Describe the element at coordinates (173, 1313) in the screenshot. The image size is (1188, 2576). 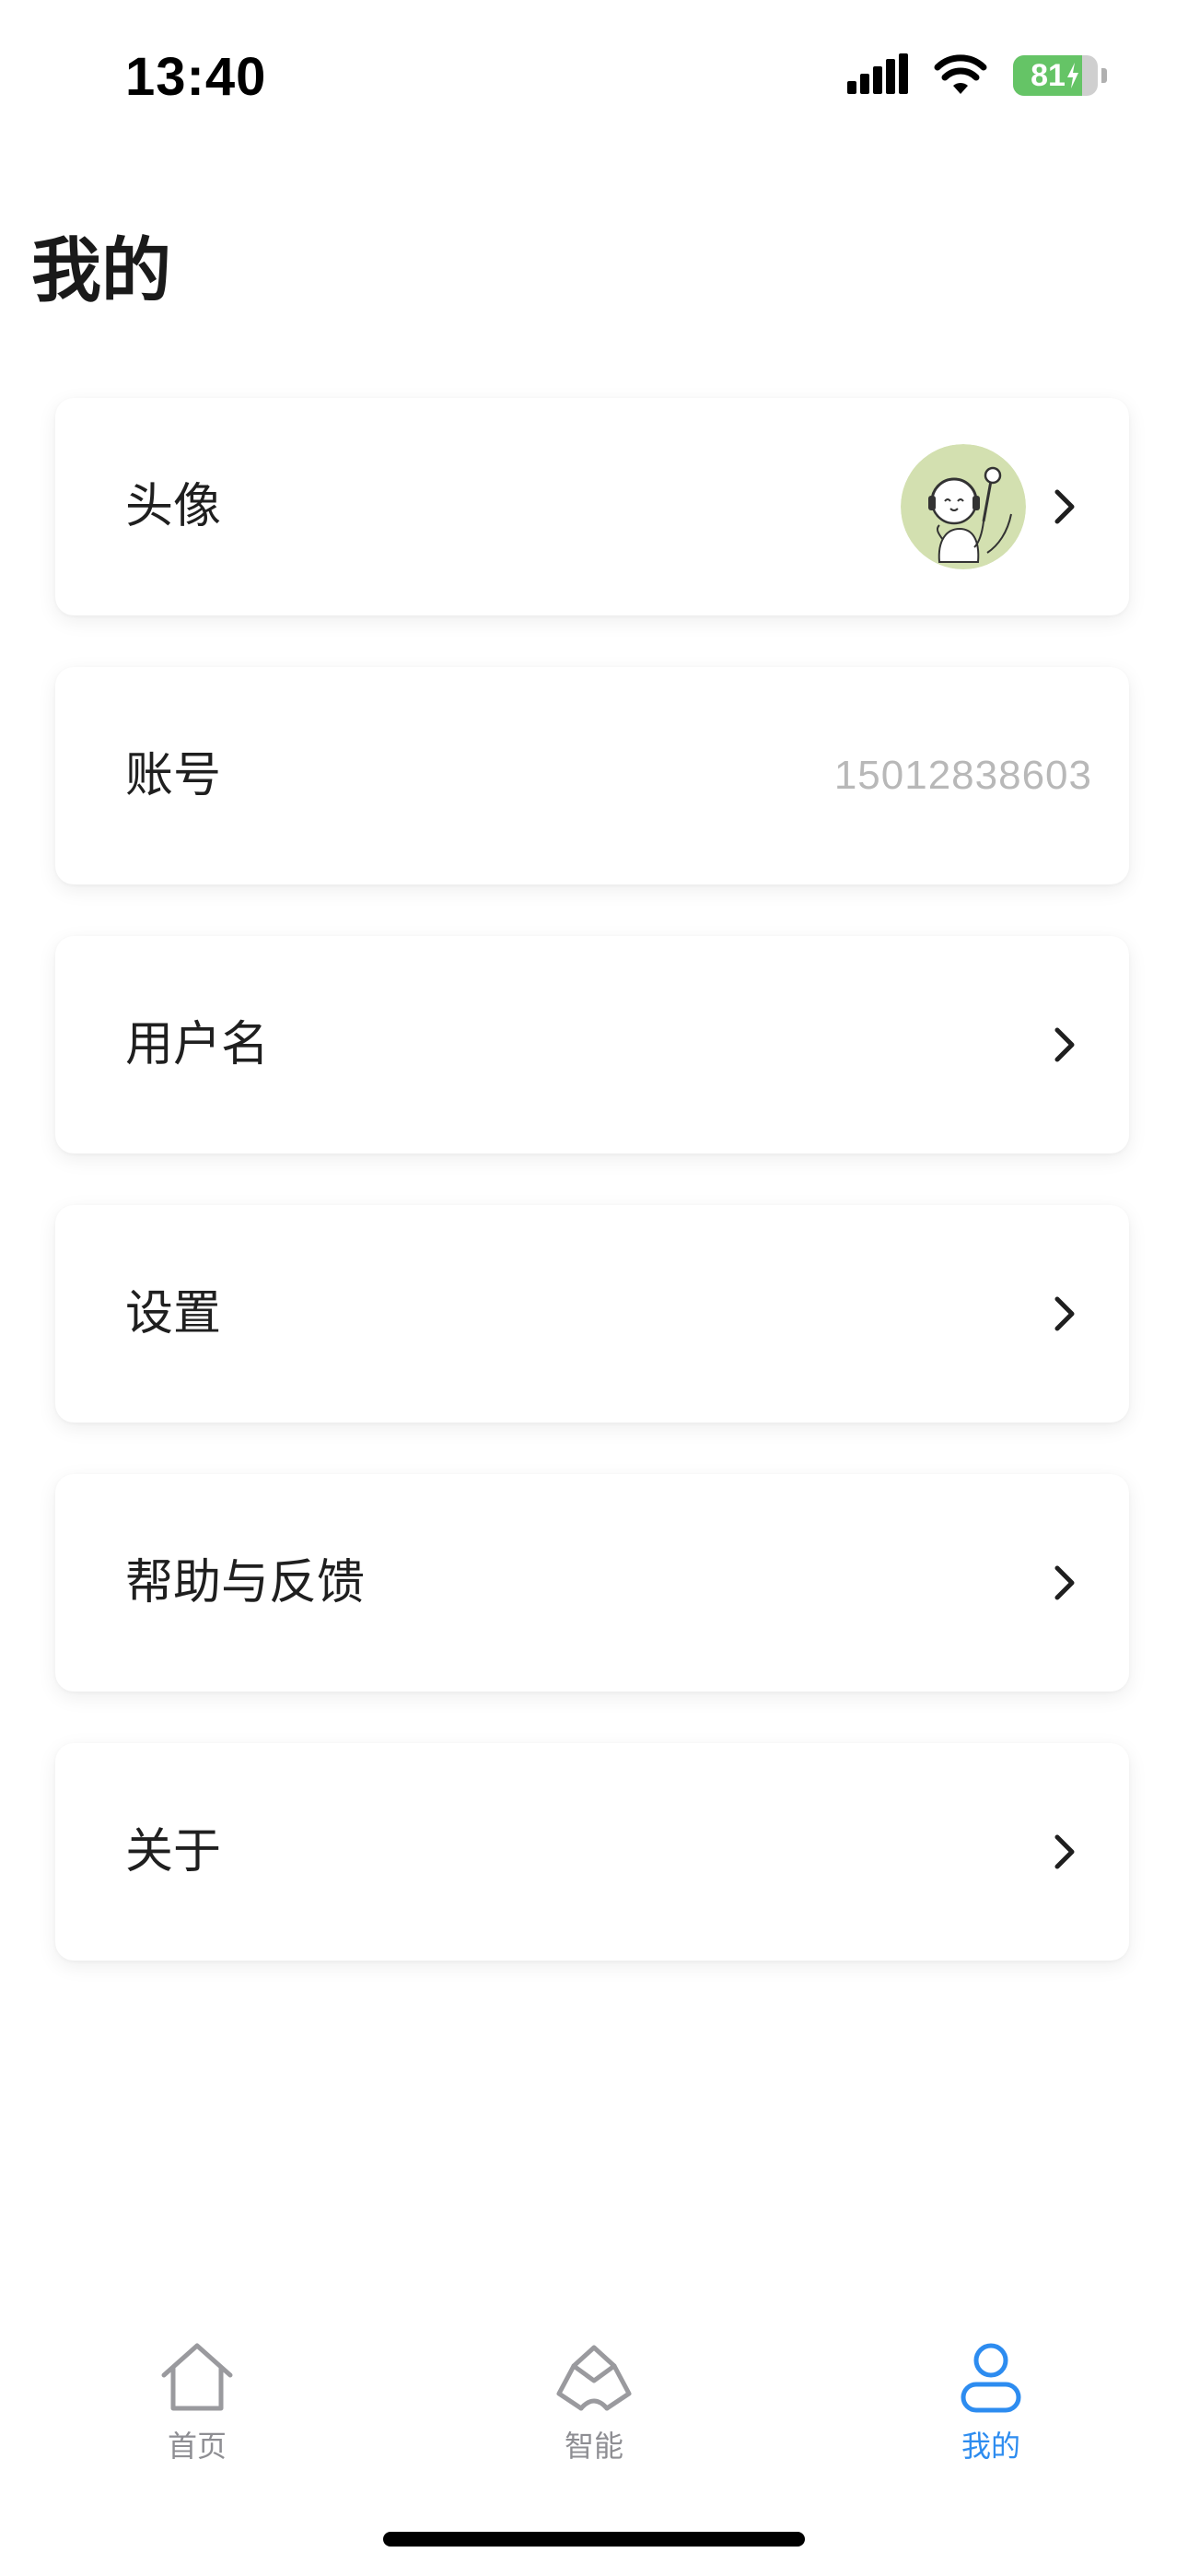
I see `settings-label: 设置` at that location.